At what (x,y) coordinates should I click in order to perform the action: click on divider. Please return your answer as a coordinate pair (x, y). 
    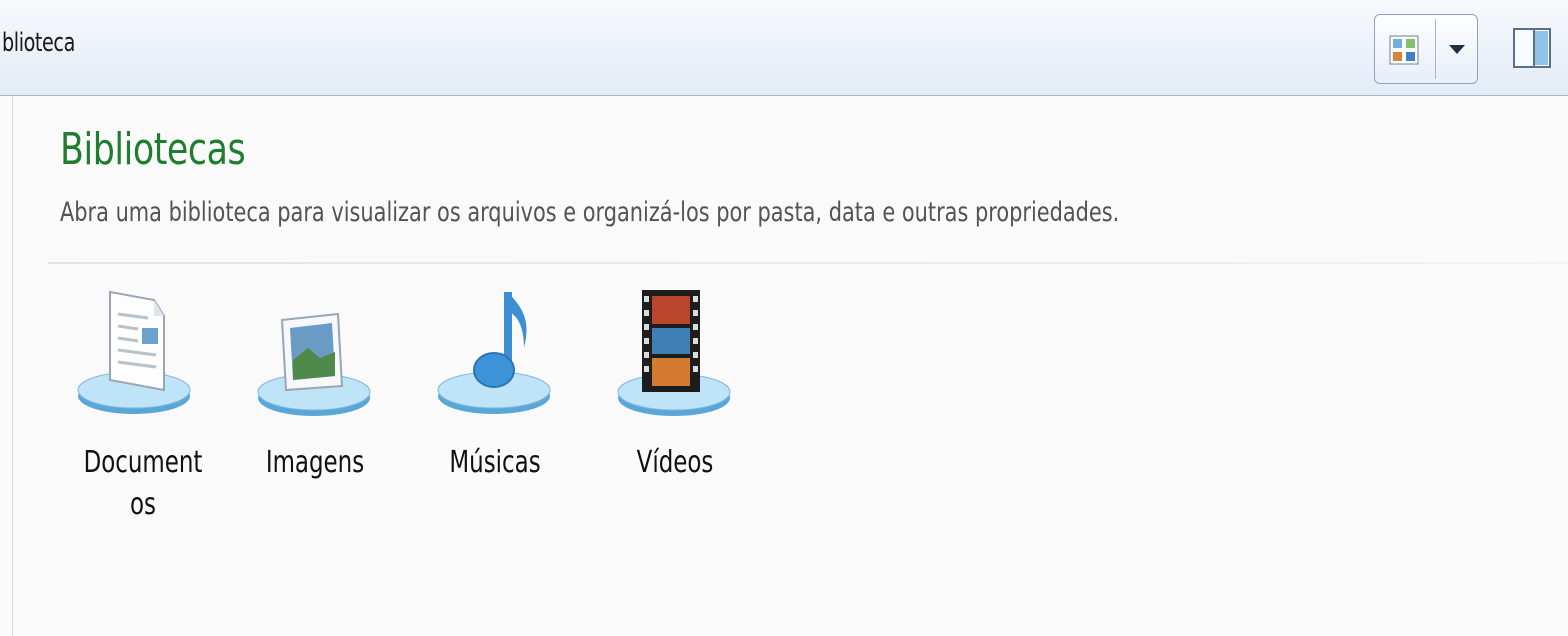
    Looking at the image, I should click on (808, 263).